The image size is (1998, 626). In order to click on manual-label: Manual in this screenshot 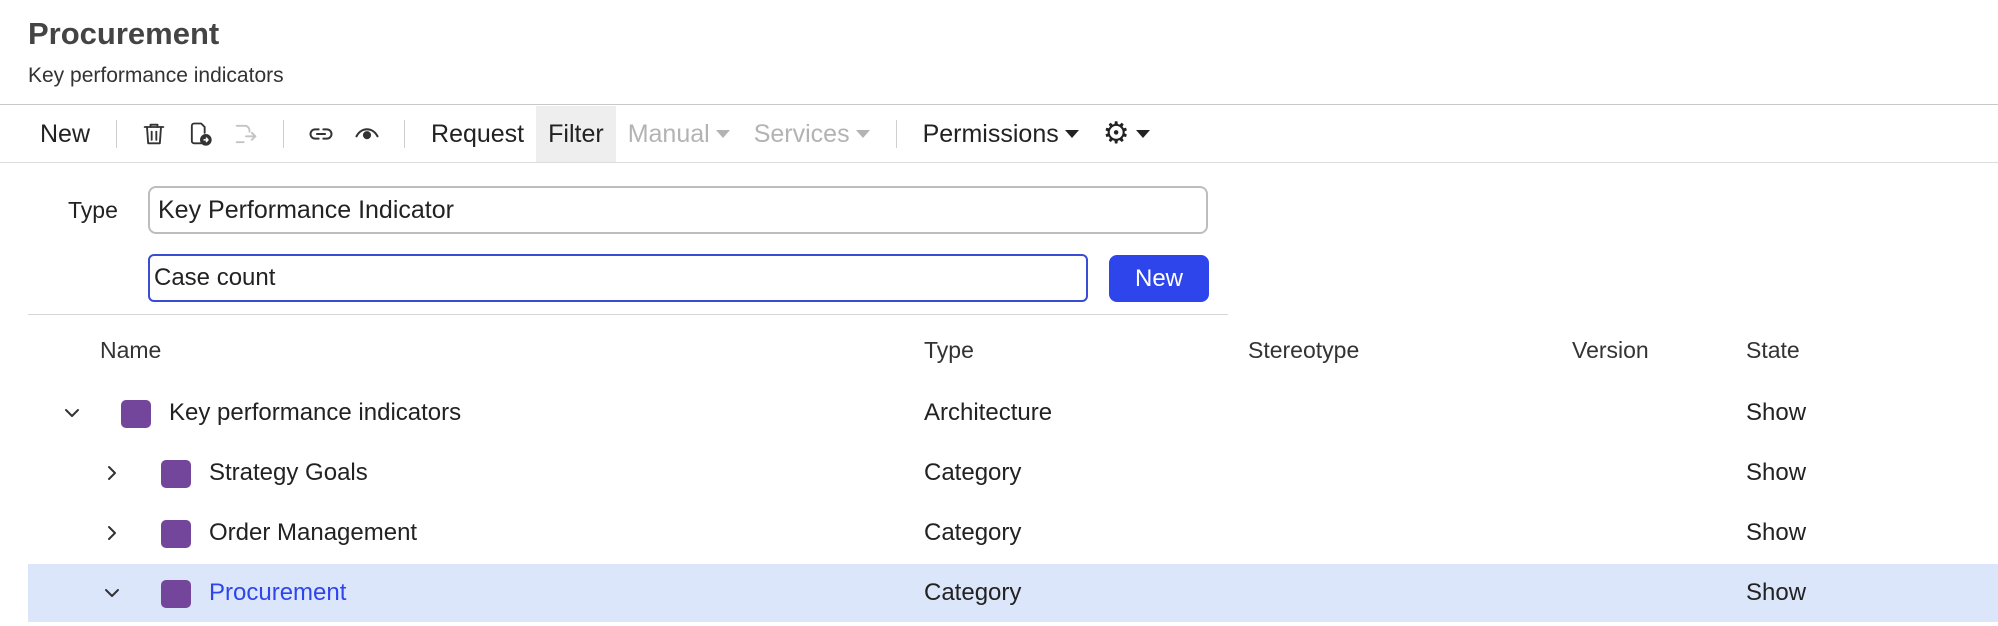, I will do `click(668, 133)`.